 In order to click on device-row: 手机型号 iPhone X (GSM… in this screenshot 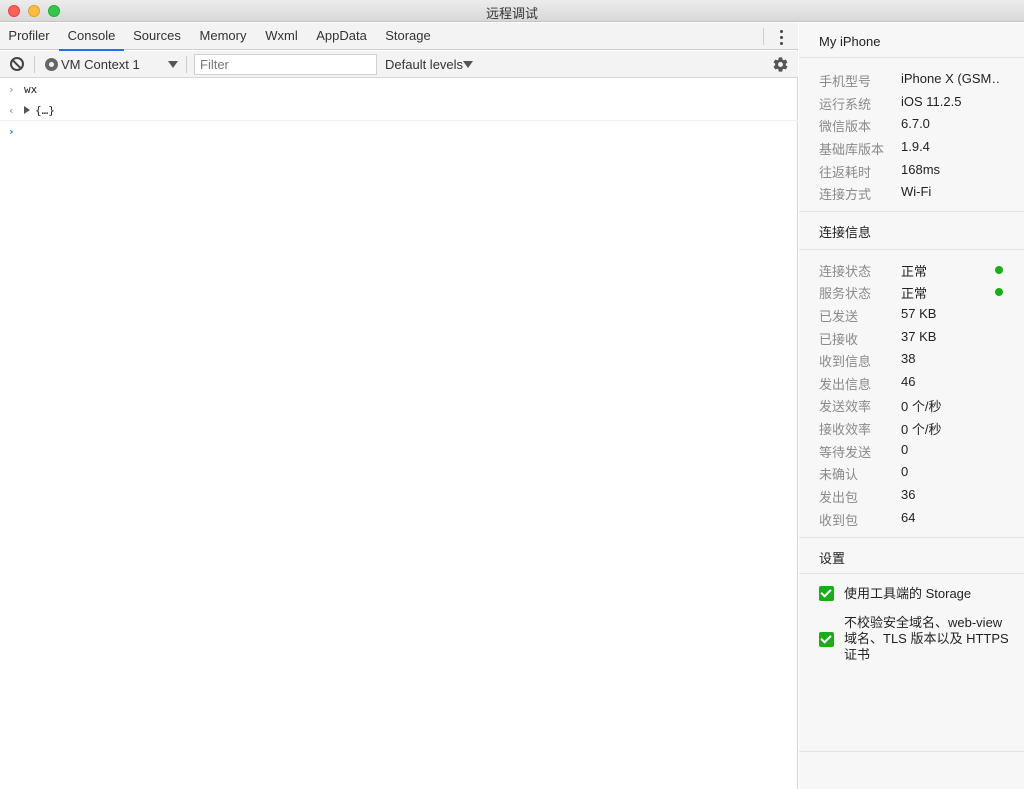, I will do `click(910, 80)`.